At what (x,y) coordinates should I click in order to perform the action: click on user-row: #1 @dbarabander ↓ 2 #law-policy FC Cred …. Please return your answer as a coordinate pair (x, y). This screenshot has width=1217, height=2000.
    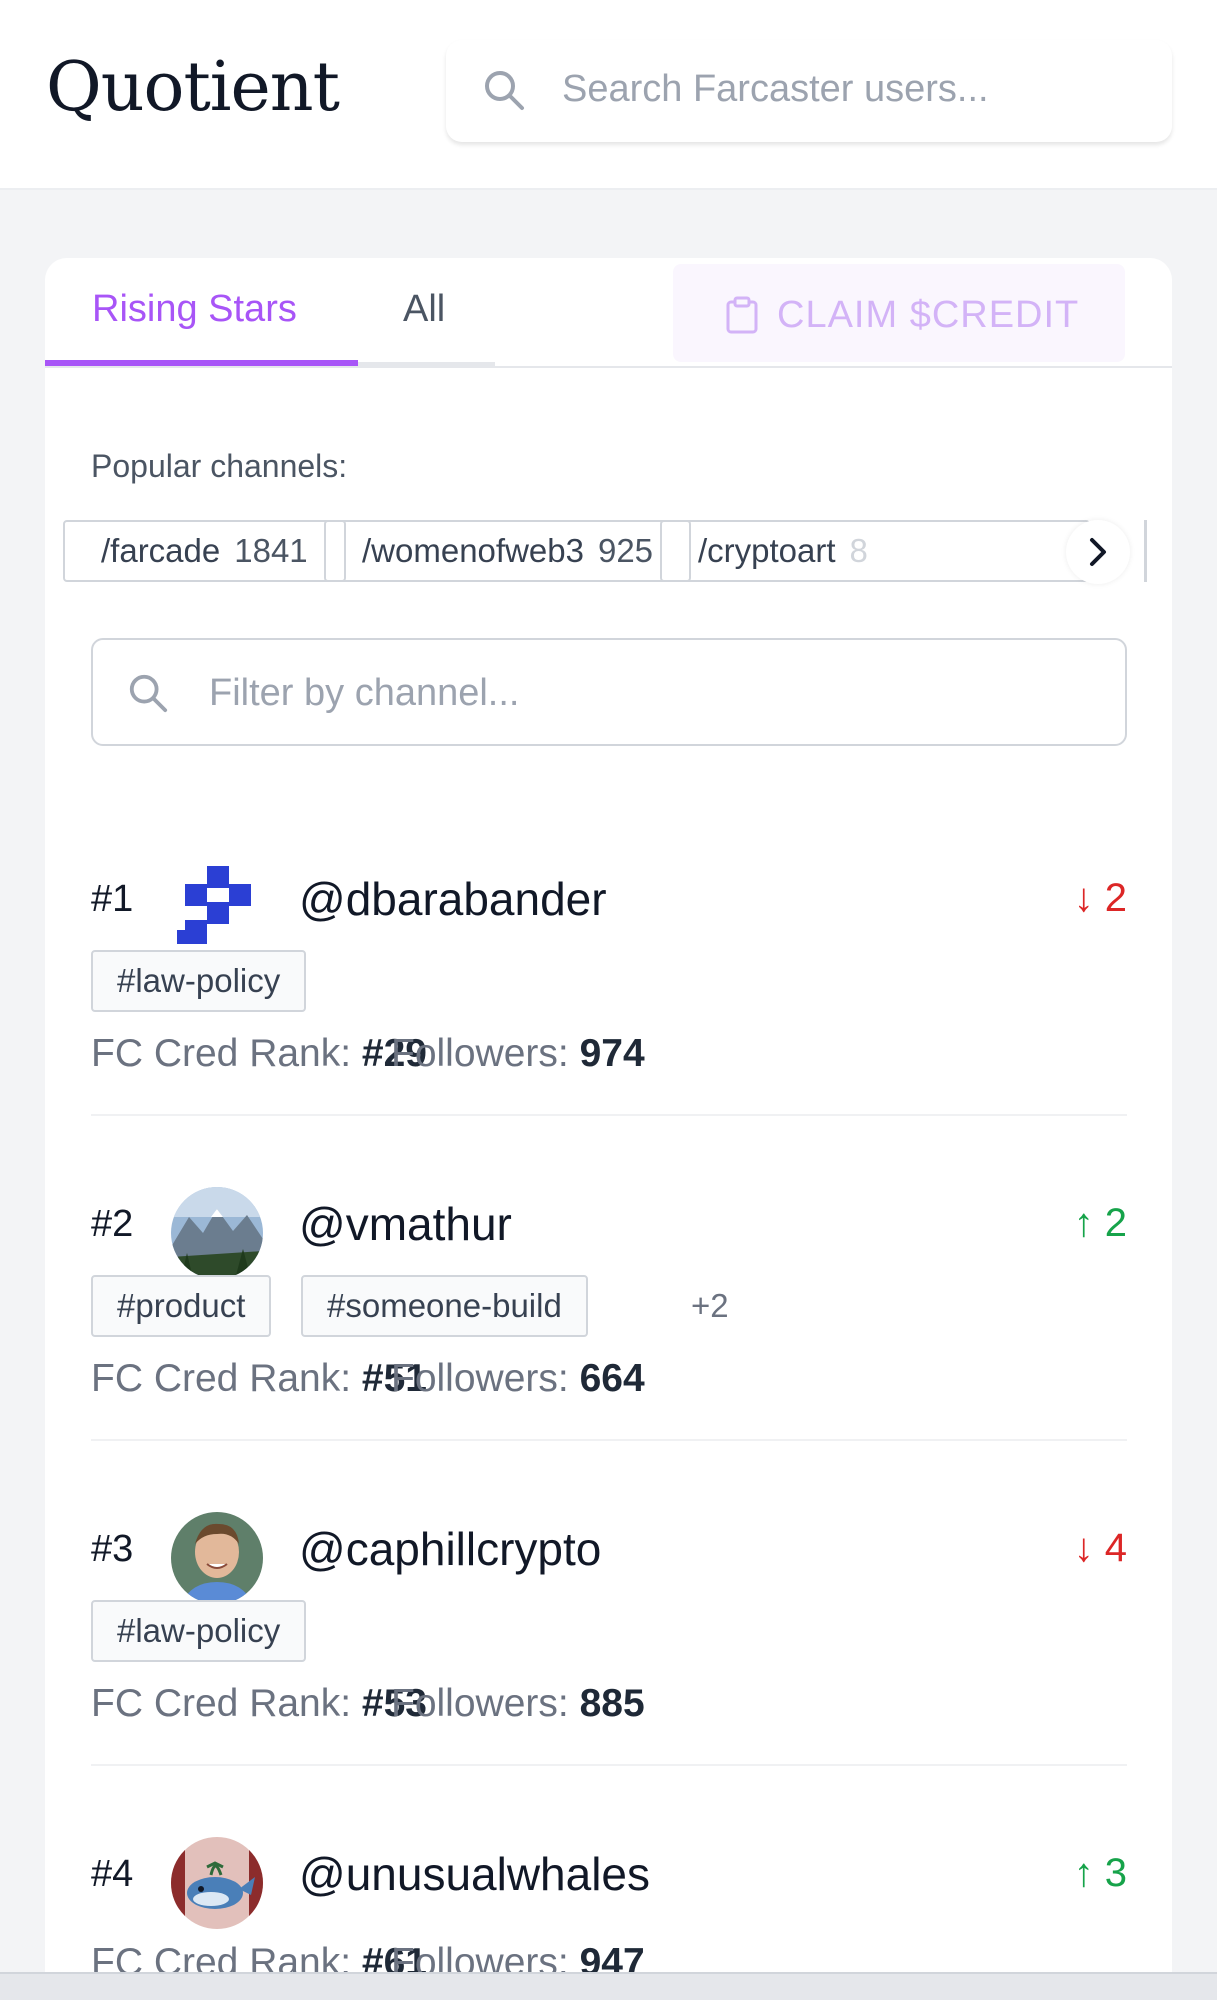
    Looking at the image, I should click on (609, 968).